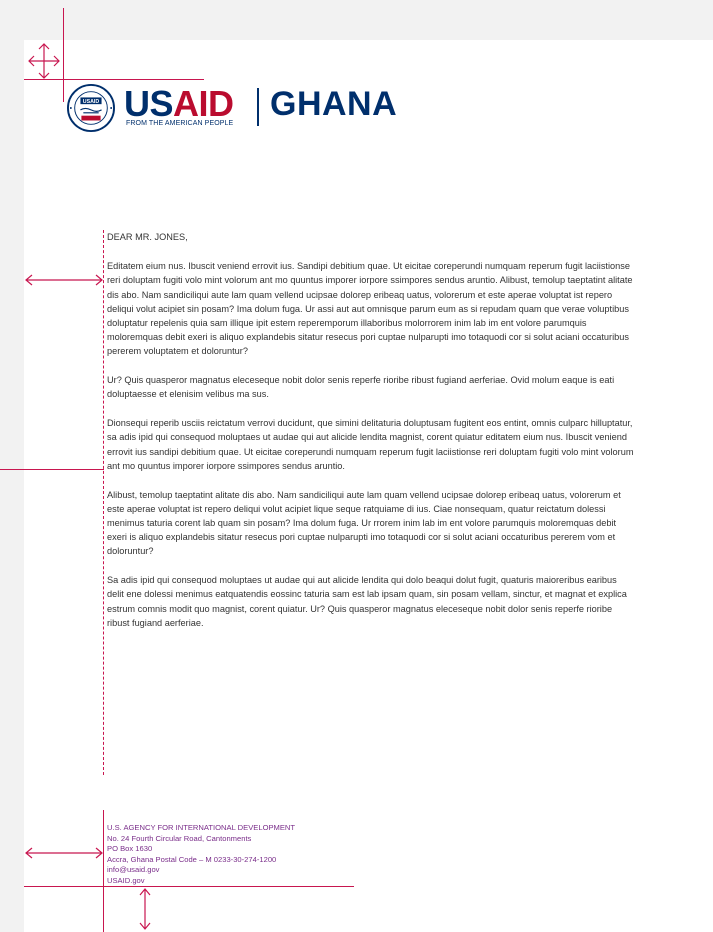 The width and height of the screenshot is (713, 932). What do you see at coordinates (130, 849) in the screenshot?
I see `footer-address-line-2: PO Box 1630` at bounding box center [130, 849].